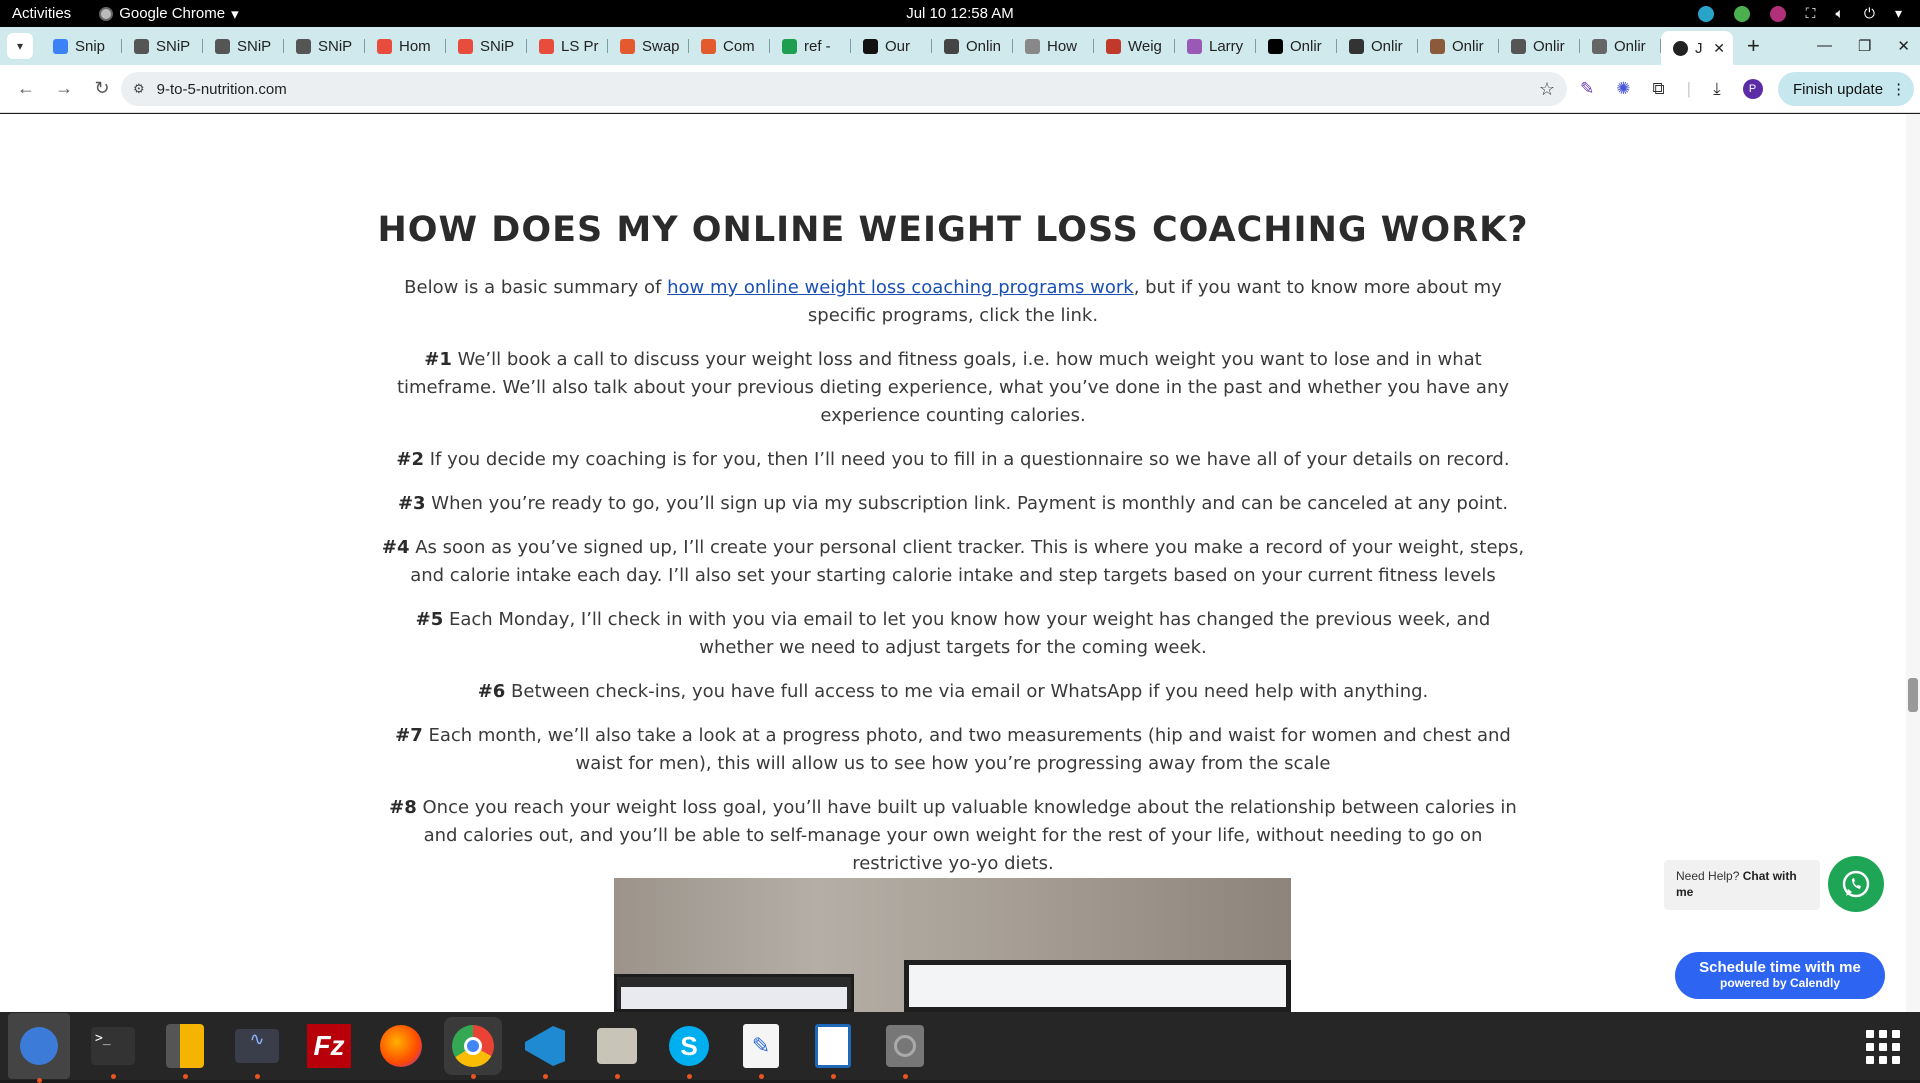 The width and height of the screenshot is (1920, 1083). I want to click on tab-16: Onlir, so click(1377, 46).